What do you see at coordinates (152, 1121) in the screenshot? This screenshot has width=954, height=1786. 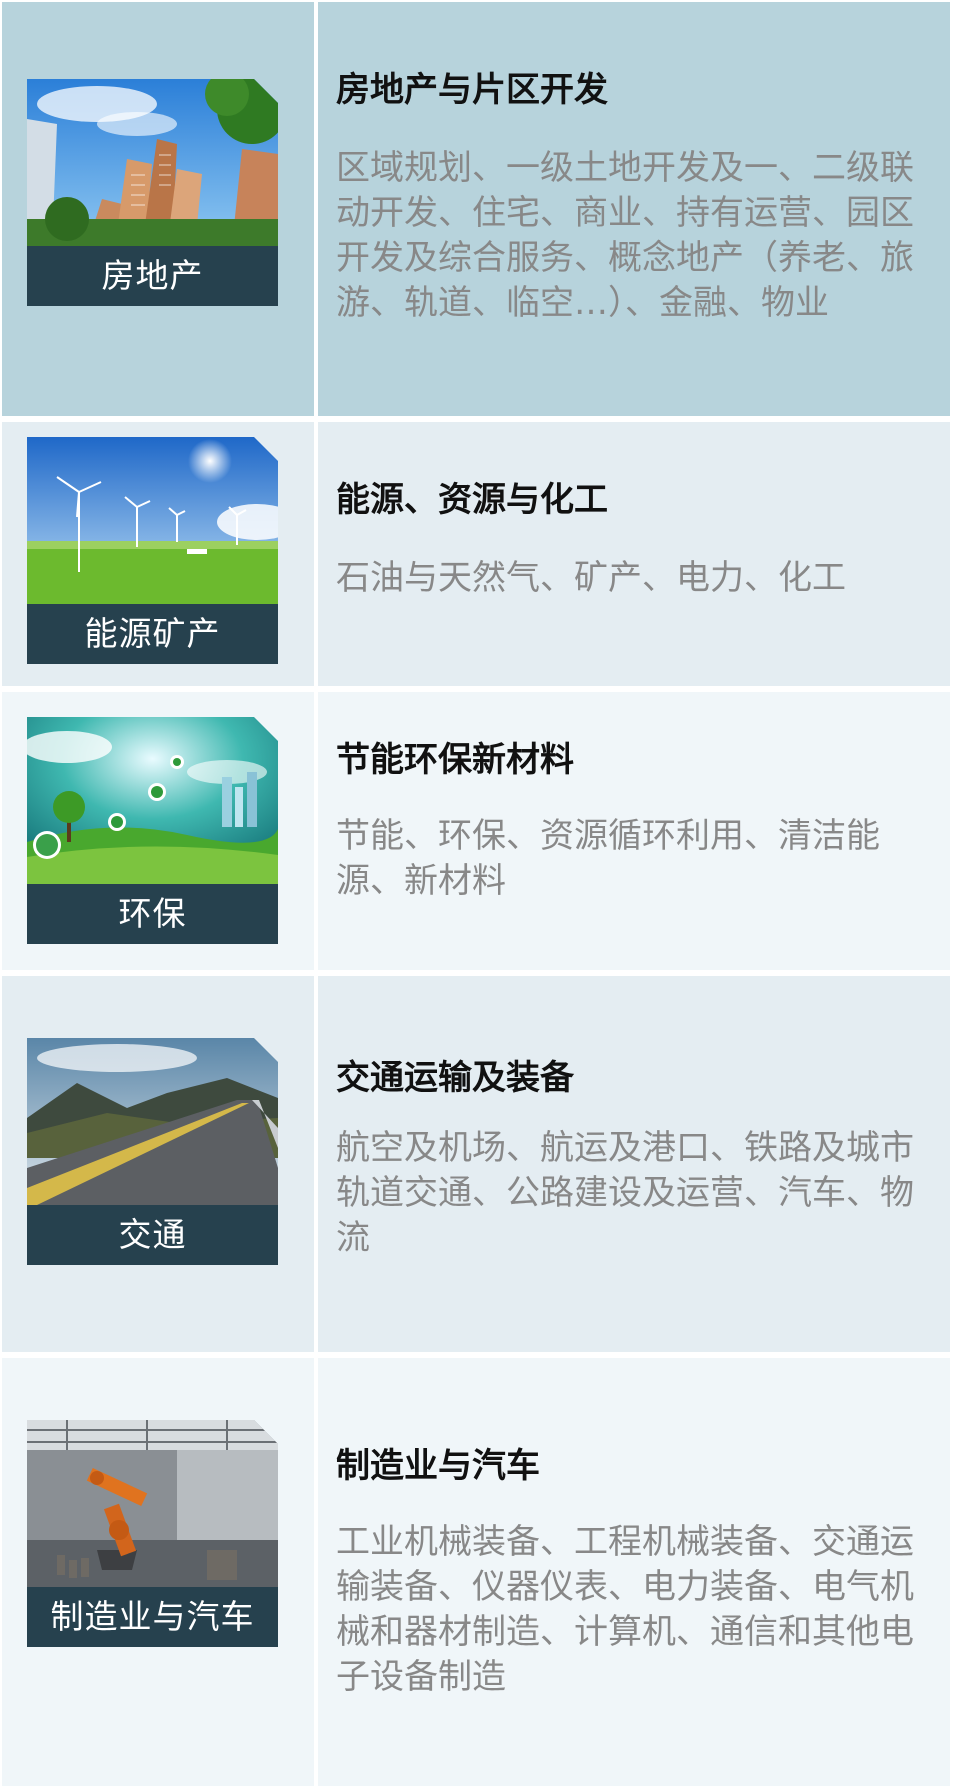 I see `mountain-highway-image` at bounding box center [152, 1121].